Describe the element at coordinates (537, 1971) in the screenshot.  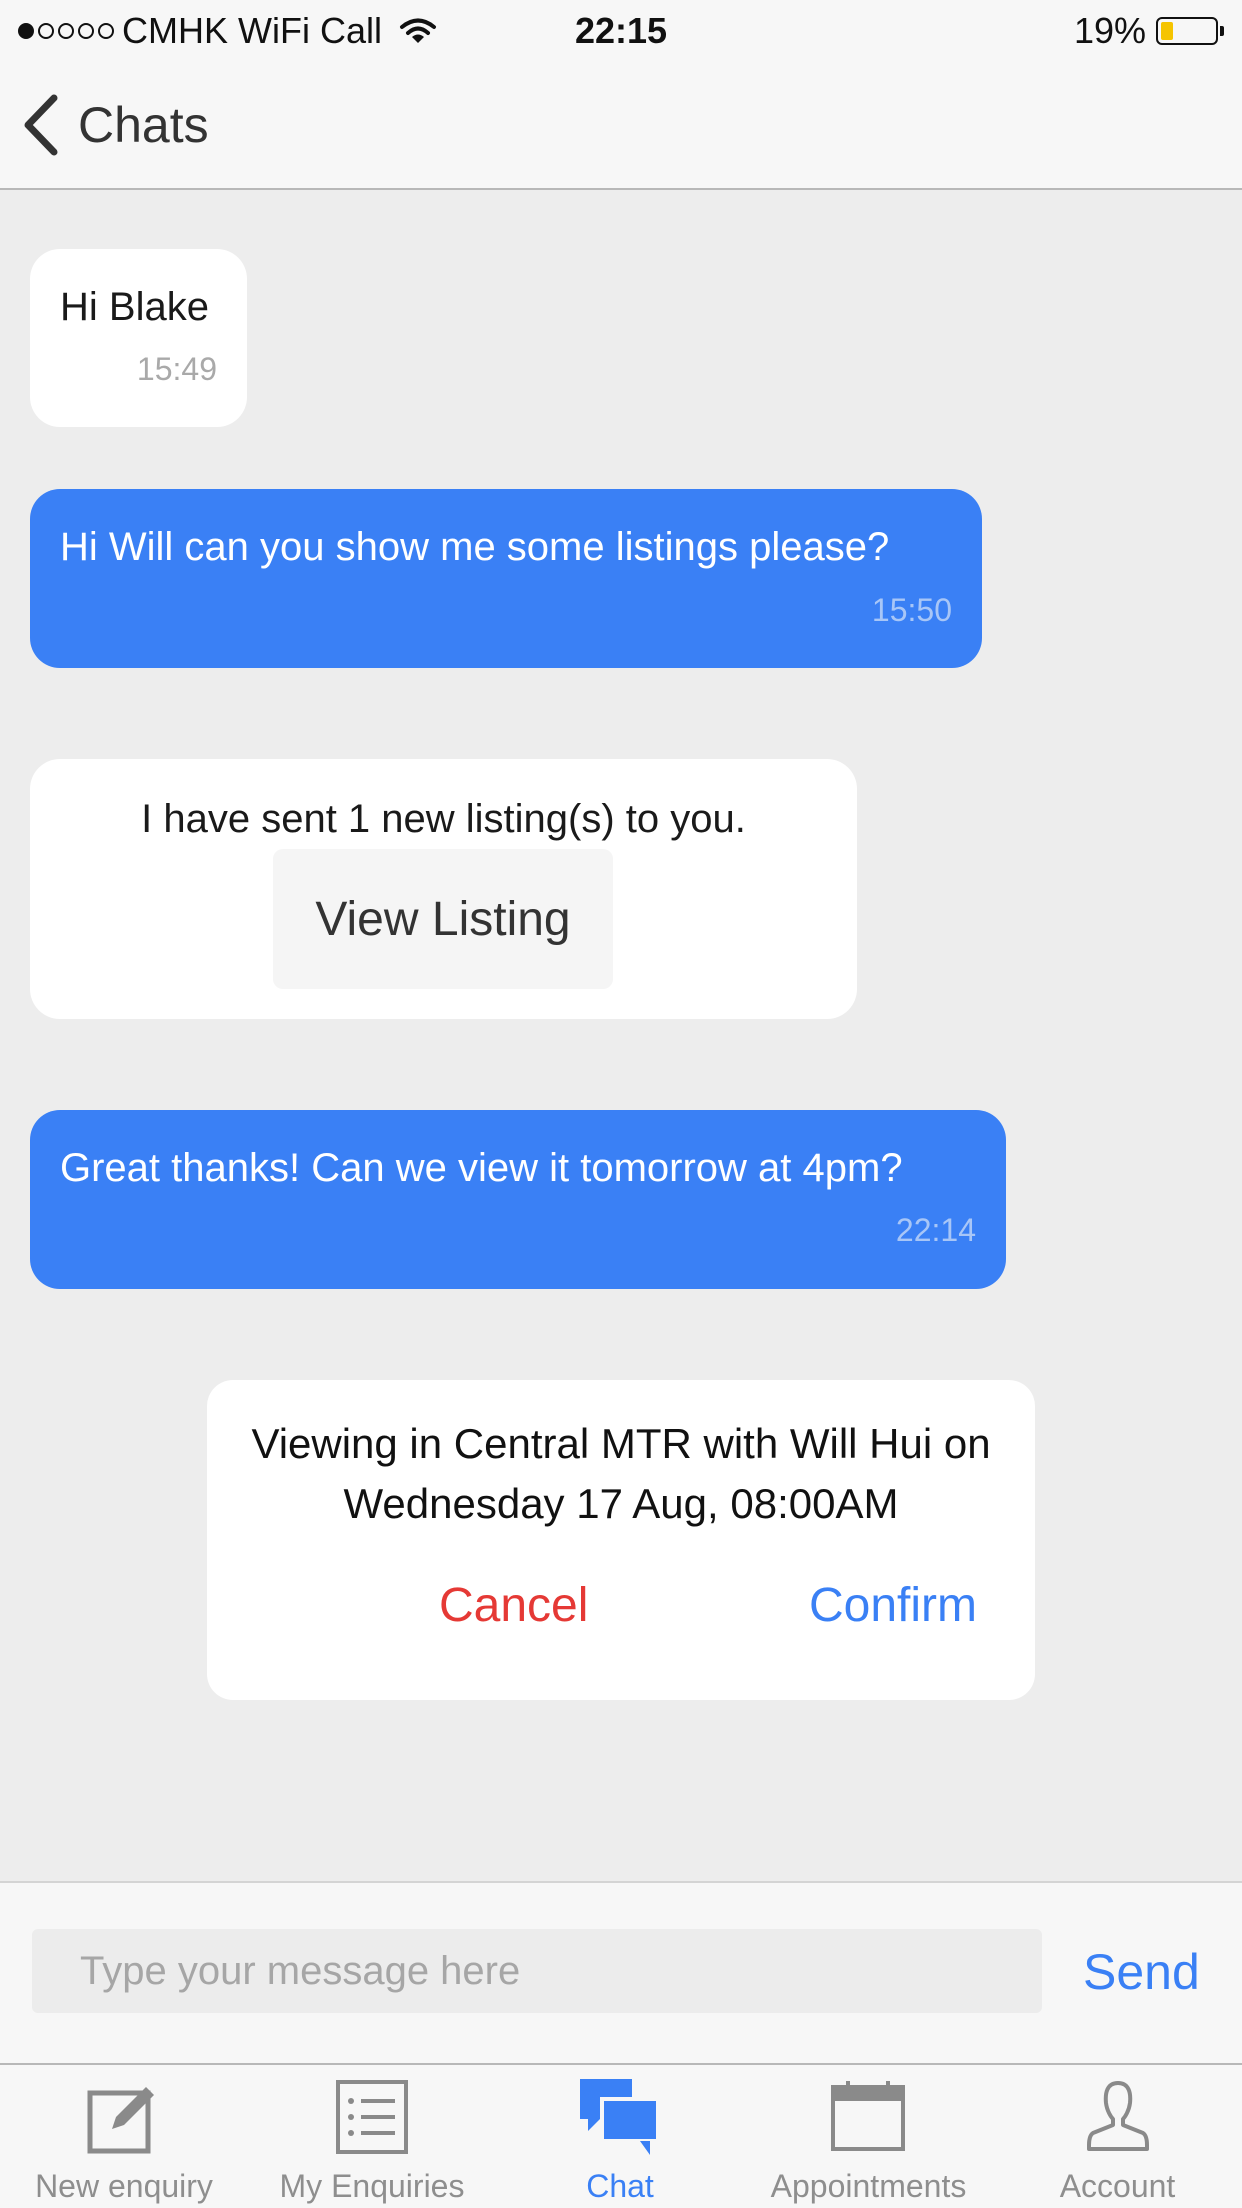
I see `message-input` at that location.